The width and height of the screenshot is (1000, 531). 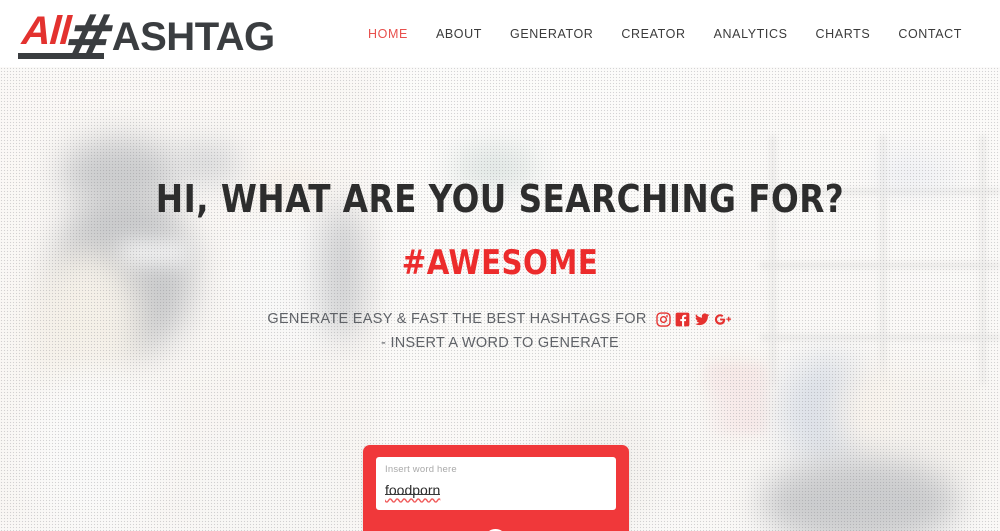 What do you see at coordinates (193, 36) in the screenshot?
I see `logo-text-ashtag: ASHTAG` at bounding box center [193, 36].